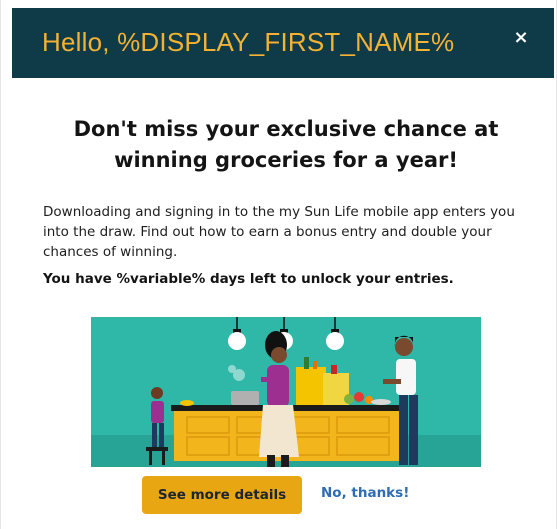 The width and height of the screenshot is (557, 529). I want to click on see-more-details-button: See more details, so click(222, 495).